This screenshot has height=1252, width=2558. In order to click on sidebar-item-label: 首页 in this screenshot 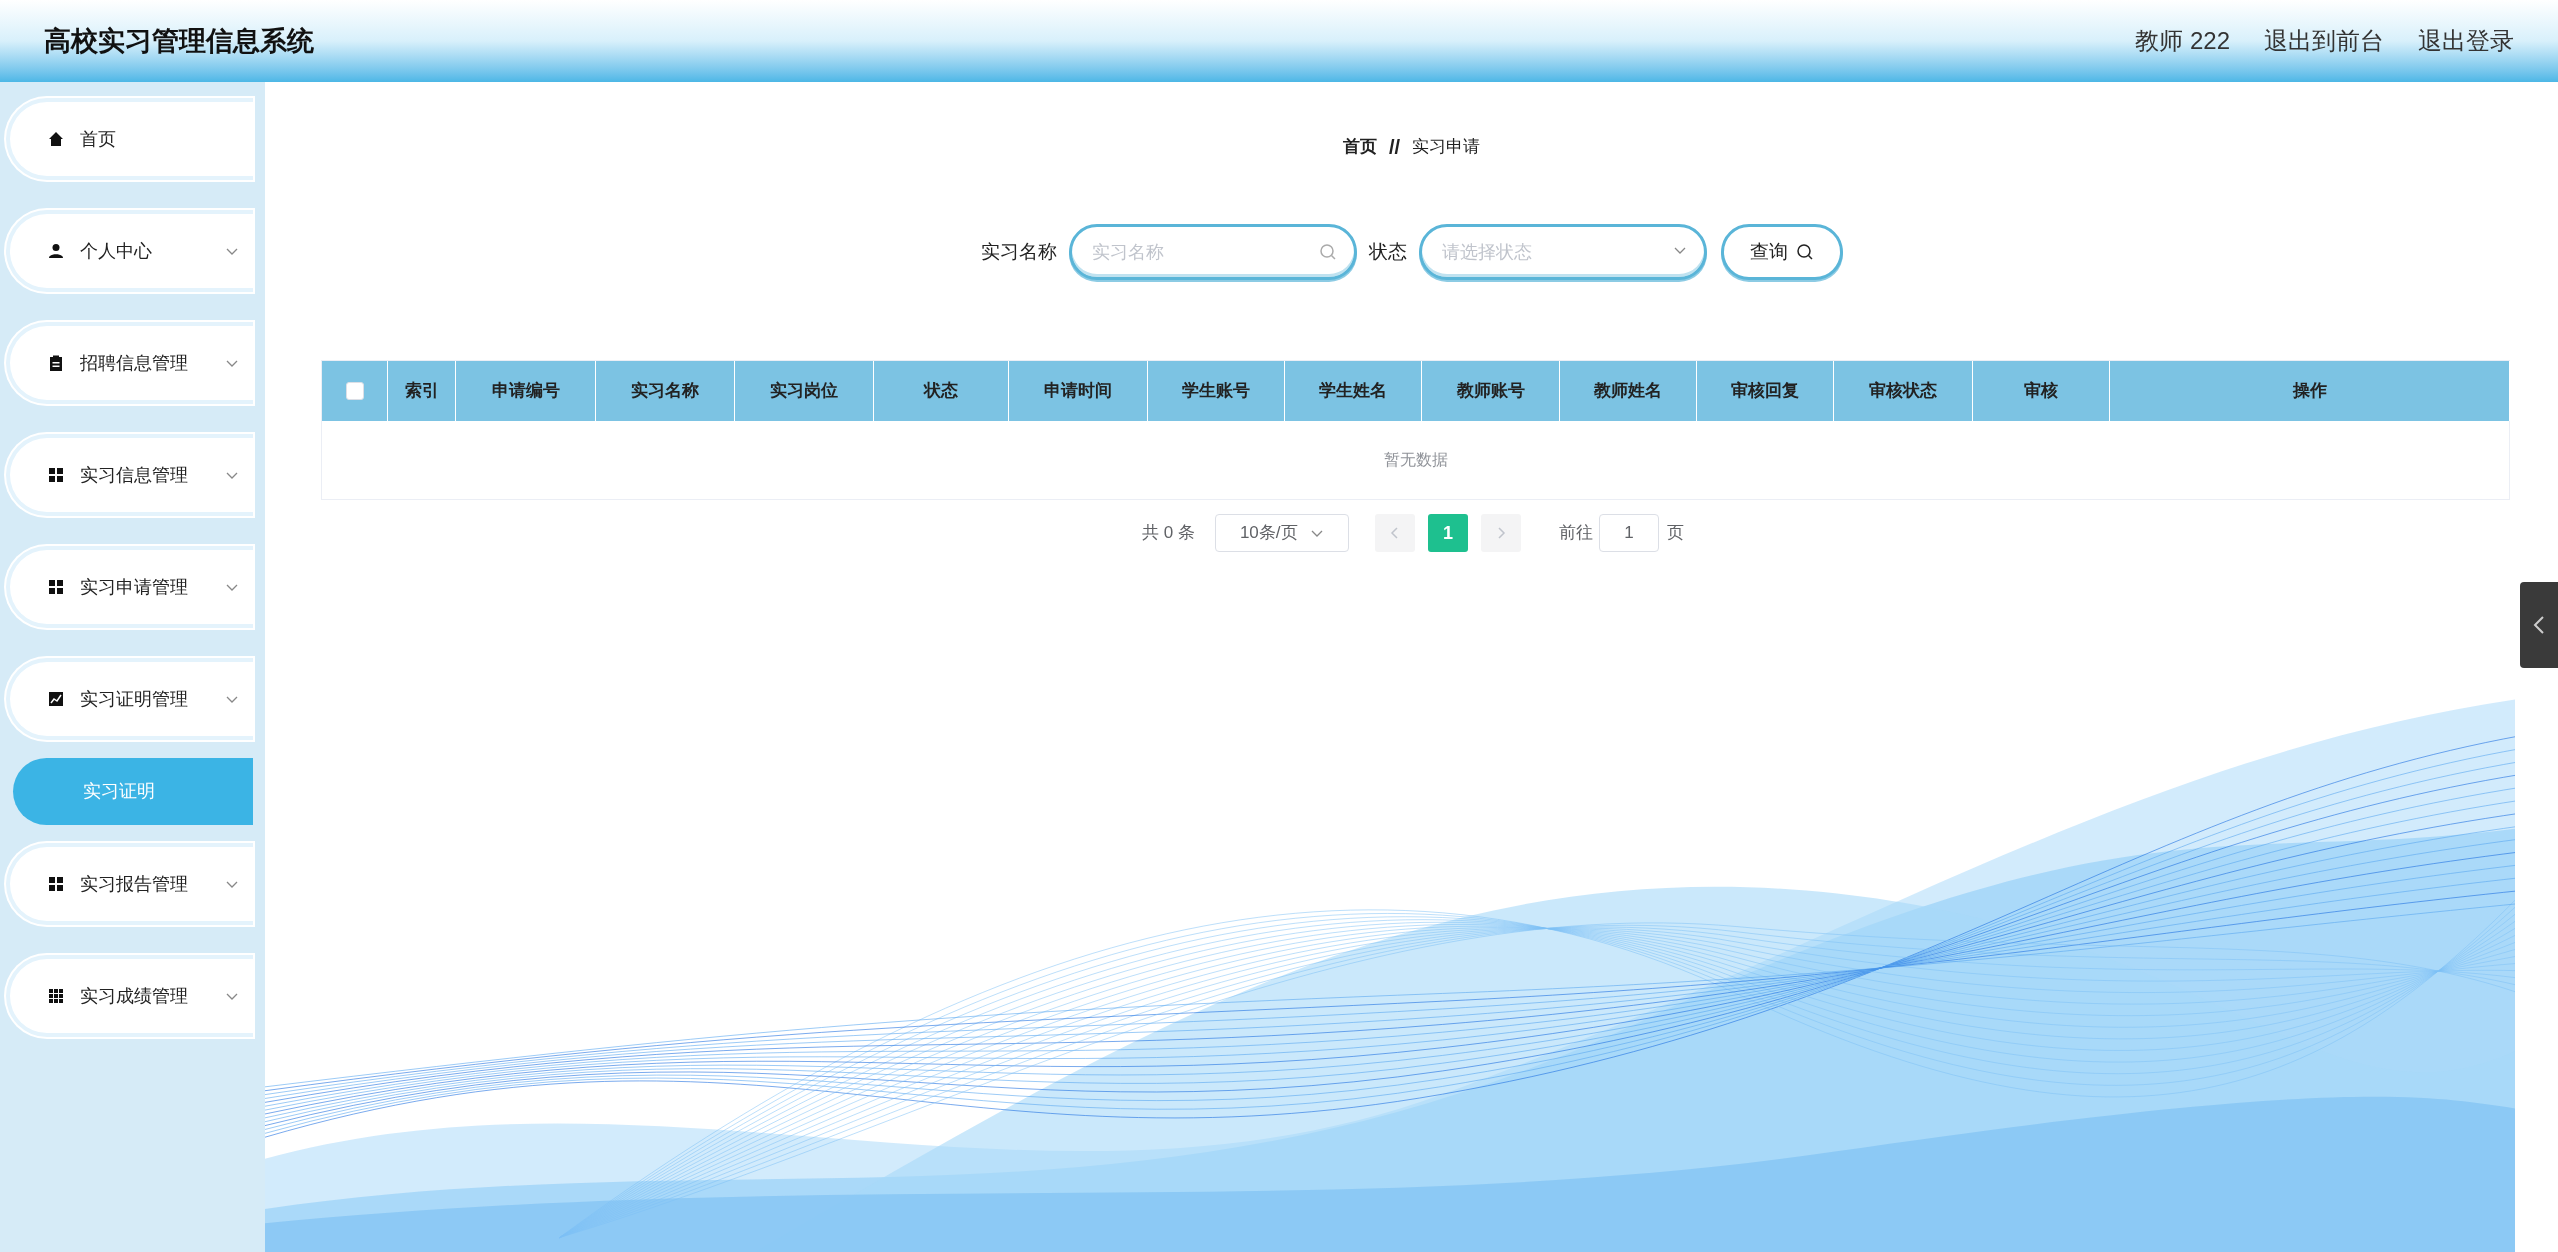, I will do `click(98, 139)`.